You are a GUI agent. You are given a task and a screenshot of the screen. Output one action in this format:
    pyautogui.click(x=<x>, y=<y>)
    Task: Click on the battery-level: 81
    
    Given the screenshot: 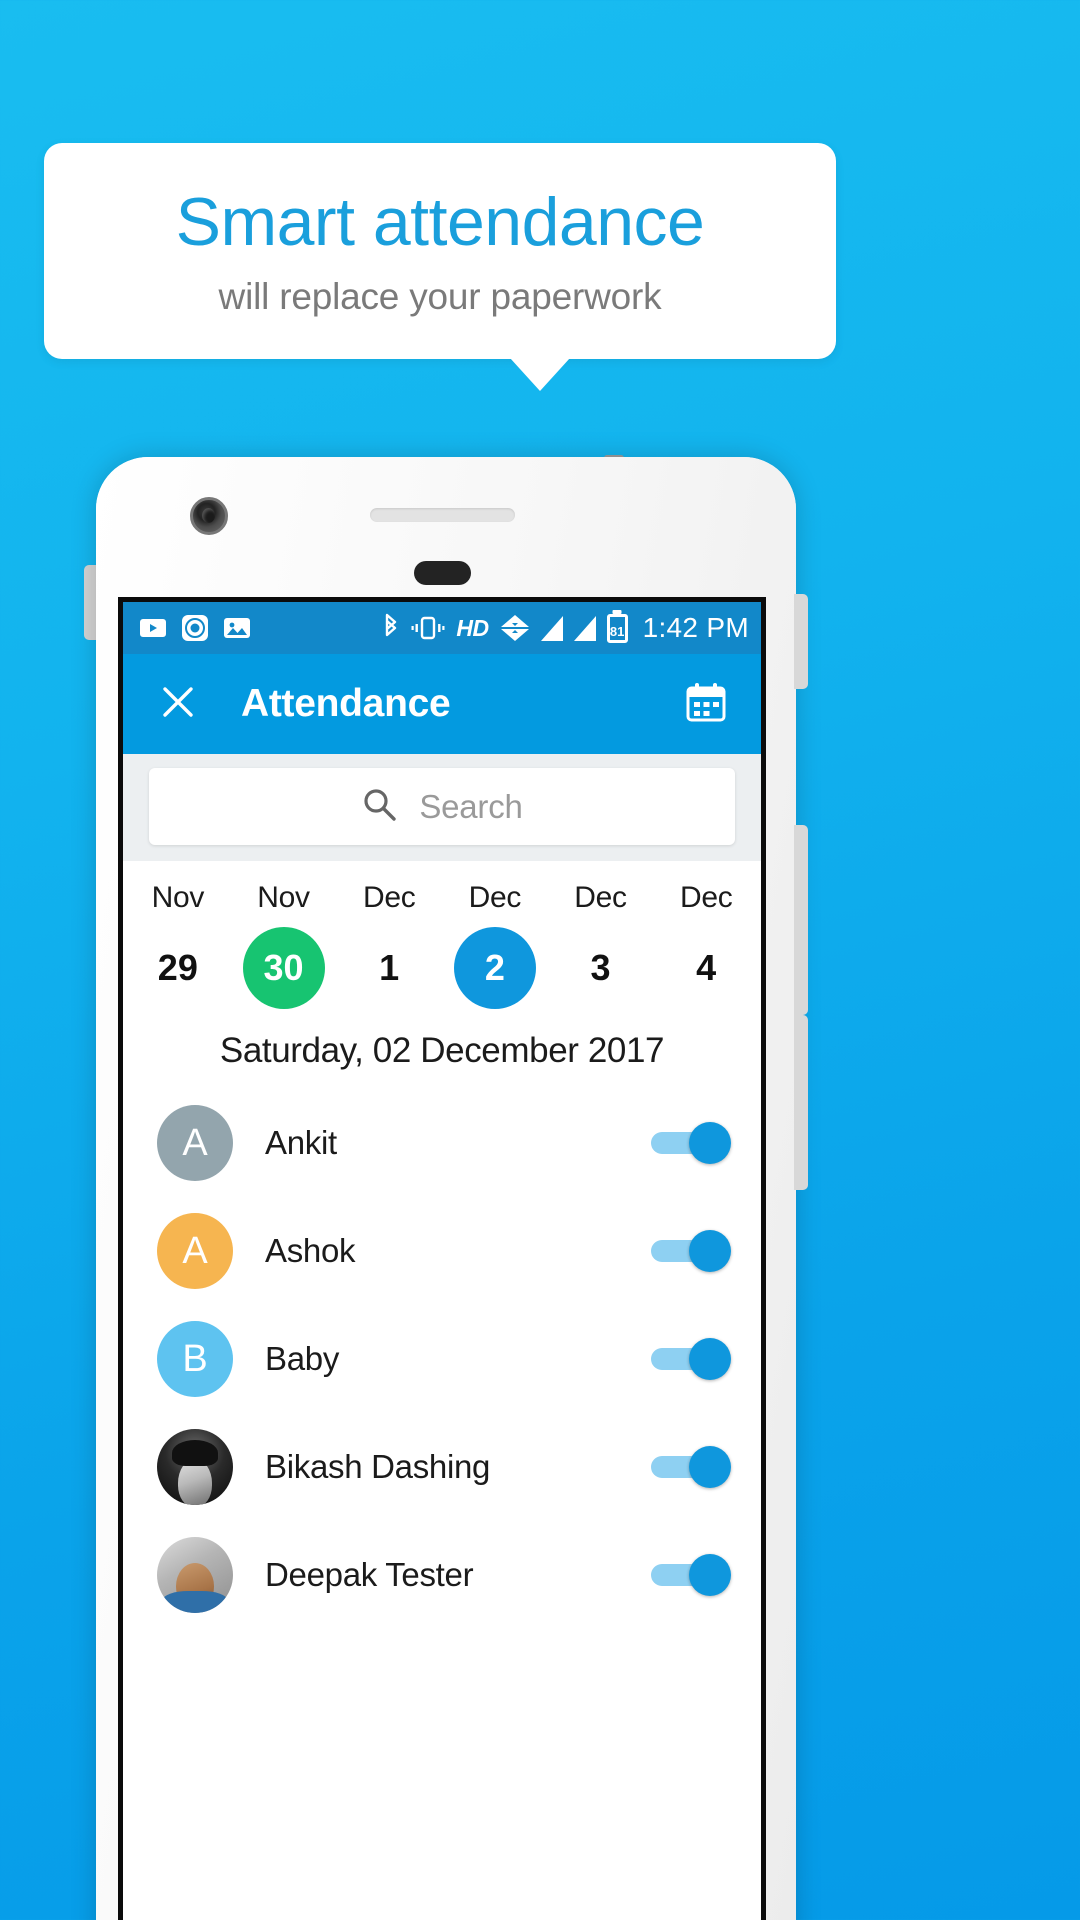 What is the action you would take?
    pyautogui.click(x=617, y=631)
    